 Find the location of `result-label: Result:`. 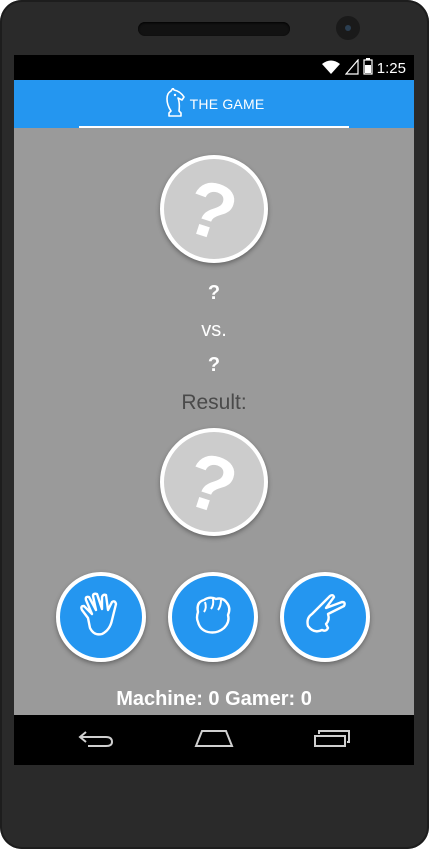

result-label: Result: is located at coordinates (214, 402).